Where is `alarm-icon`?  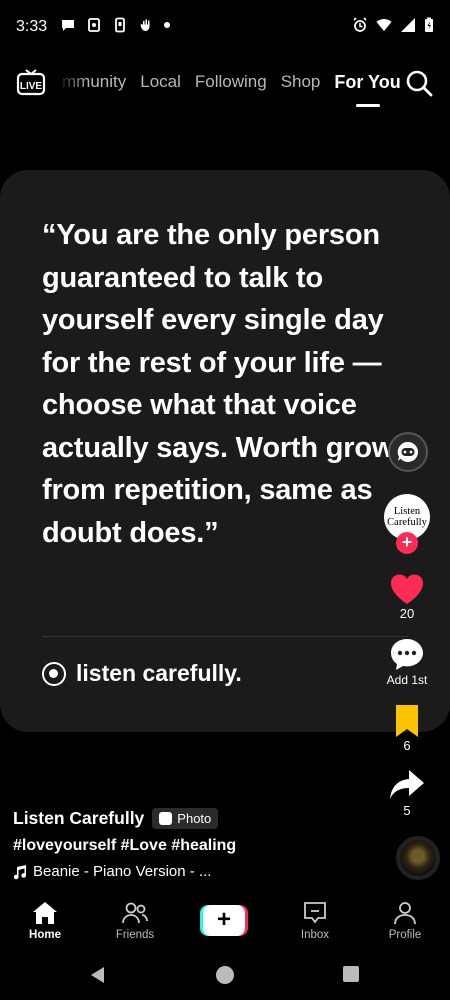 alarm-icon is located at coordinates (360, 24).